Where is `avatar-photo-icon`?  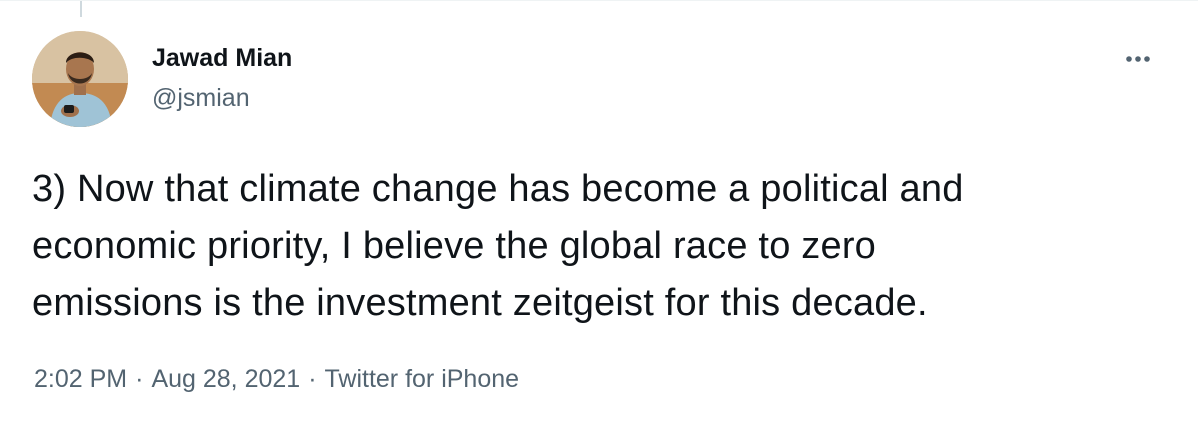 avatar-photo-icon is located at coordinates (80, 79).